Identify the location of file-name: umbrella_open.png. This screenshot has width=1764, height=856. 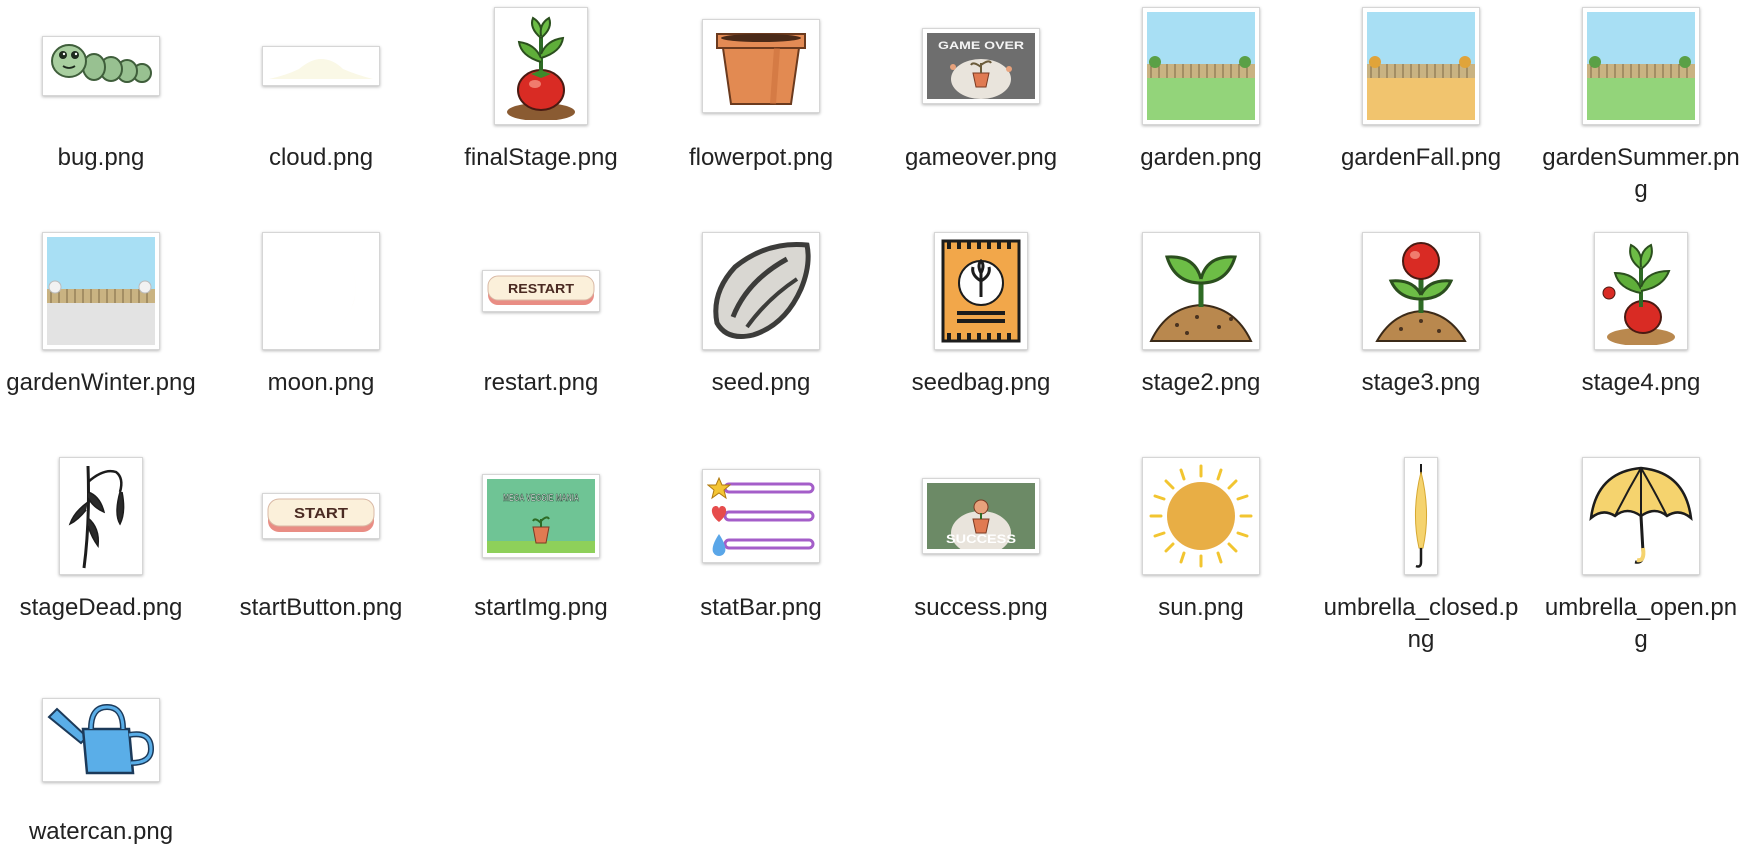
(1641, 623).